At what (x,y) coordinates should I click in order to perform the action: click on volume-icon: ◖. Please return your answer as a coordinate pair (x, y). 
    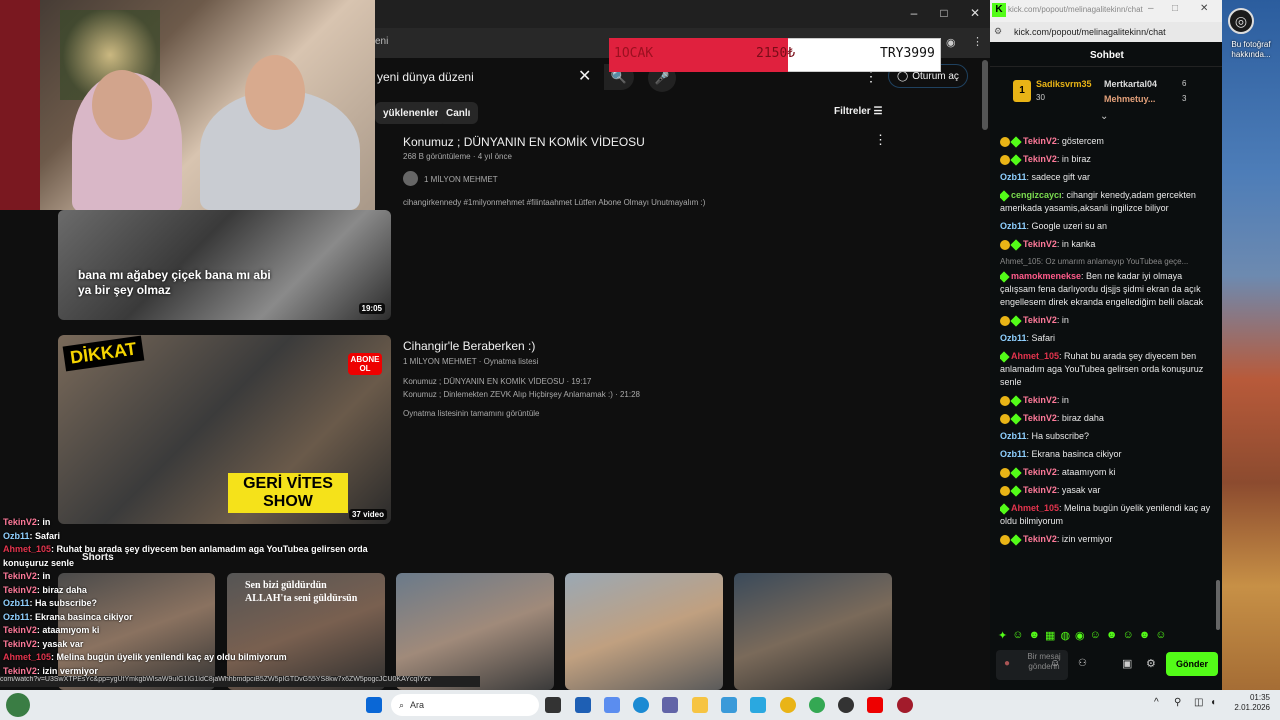
    Looking at the image, I should click on (1213, 702).